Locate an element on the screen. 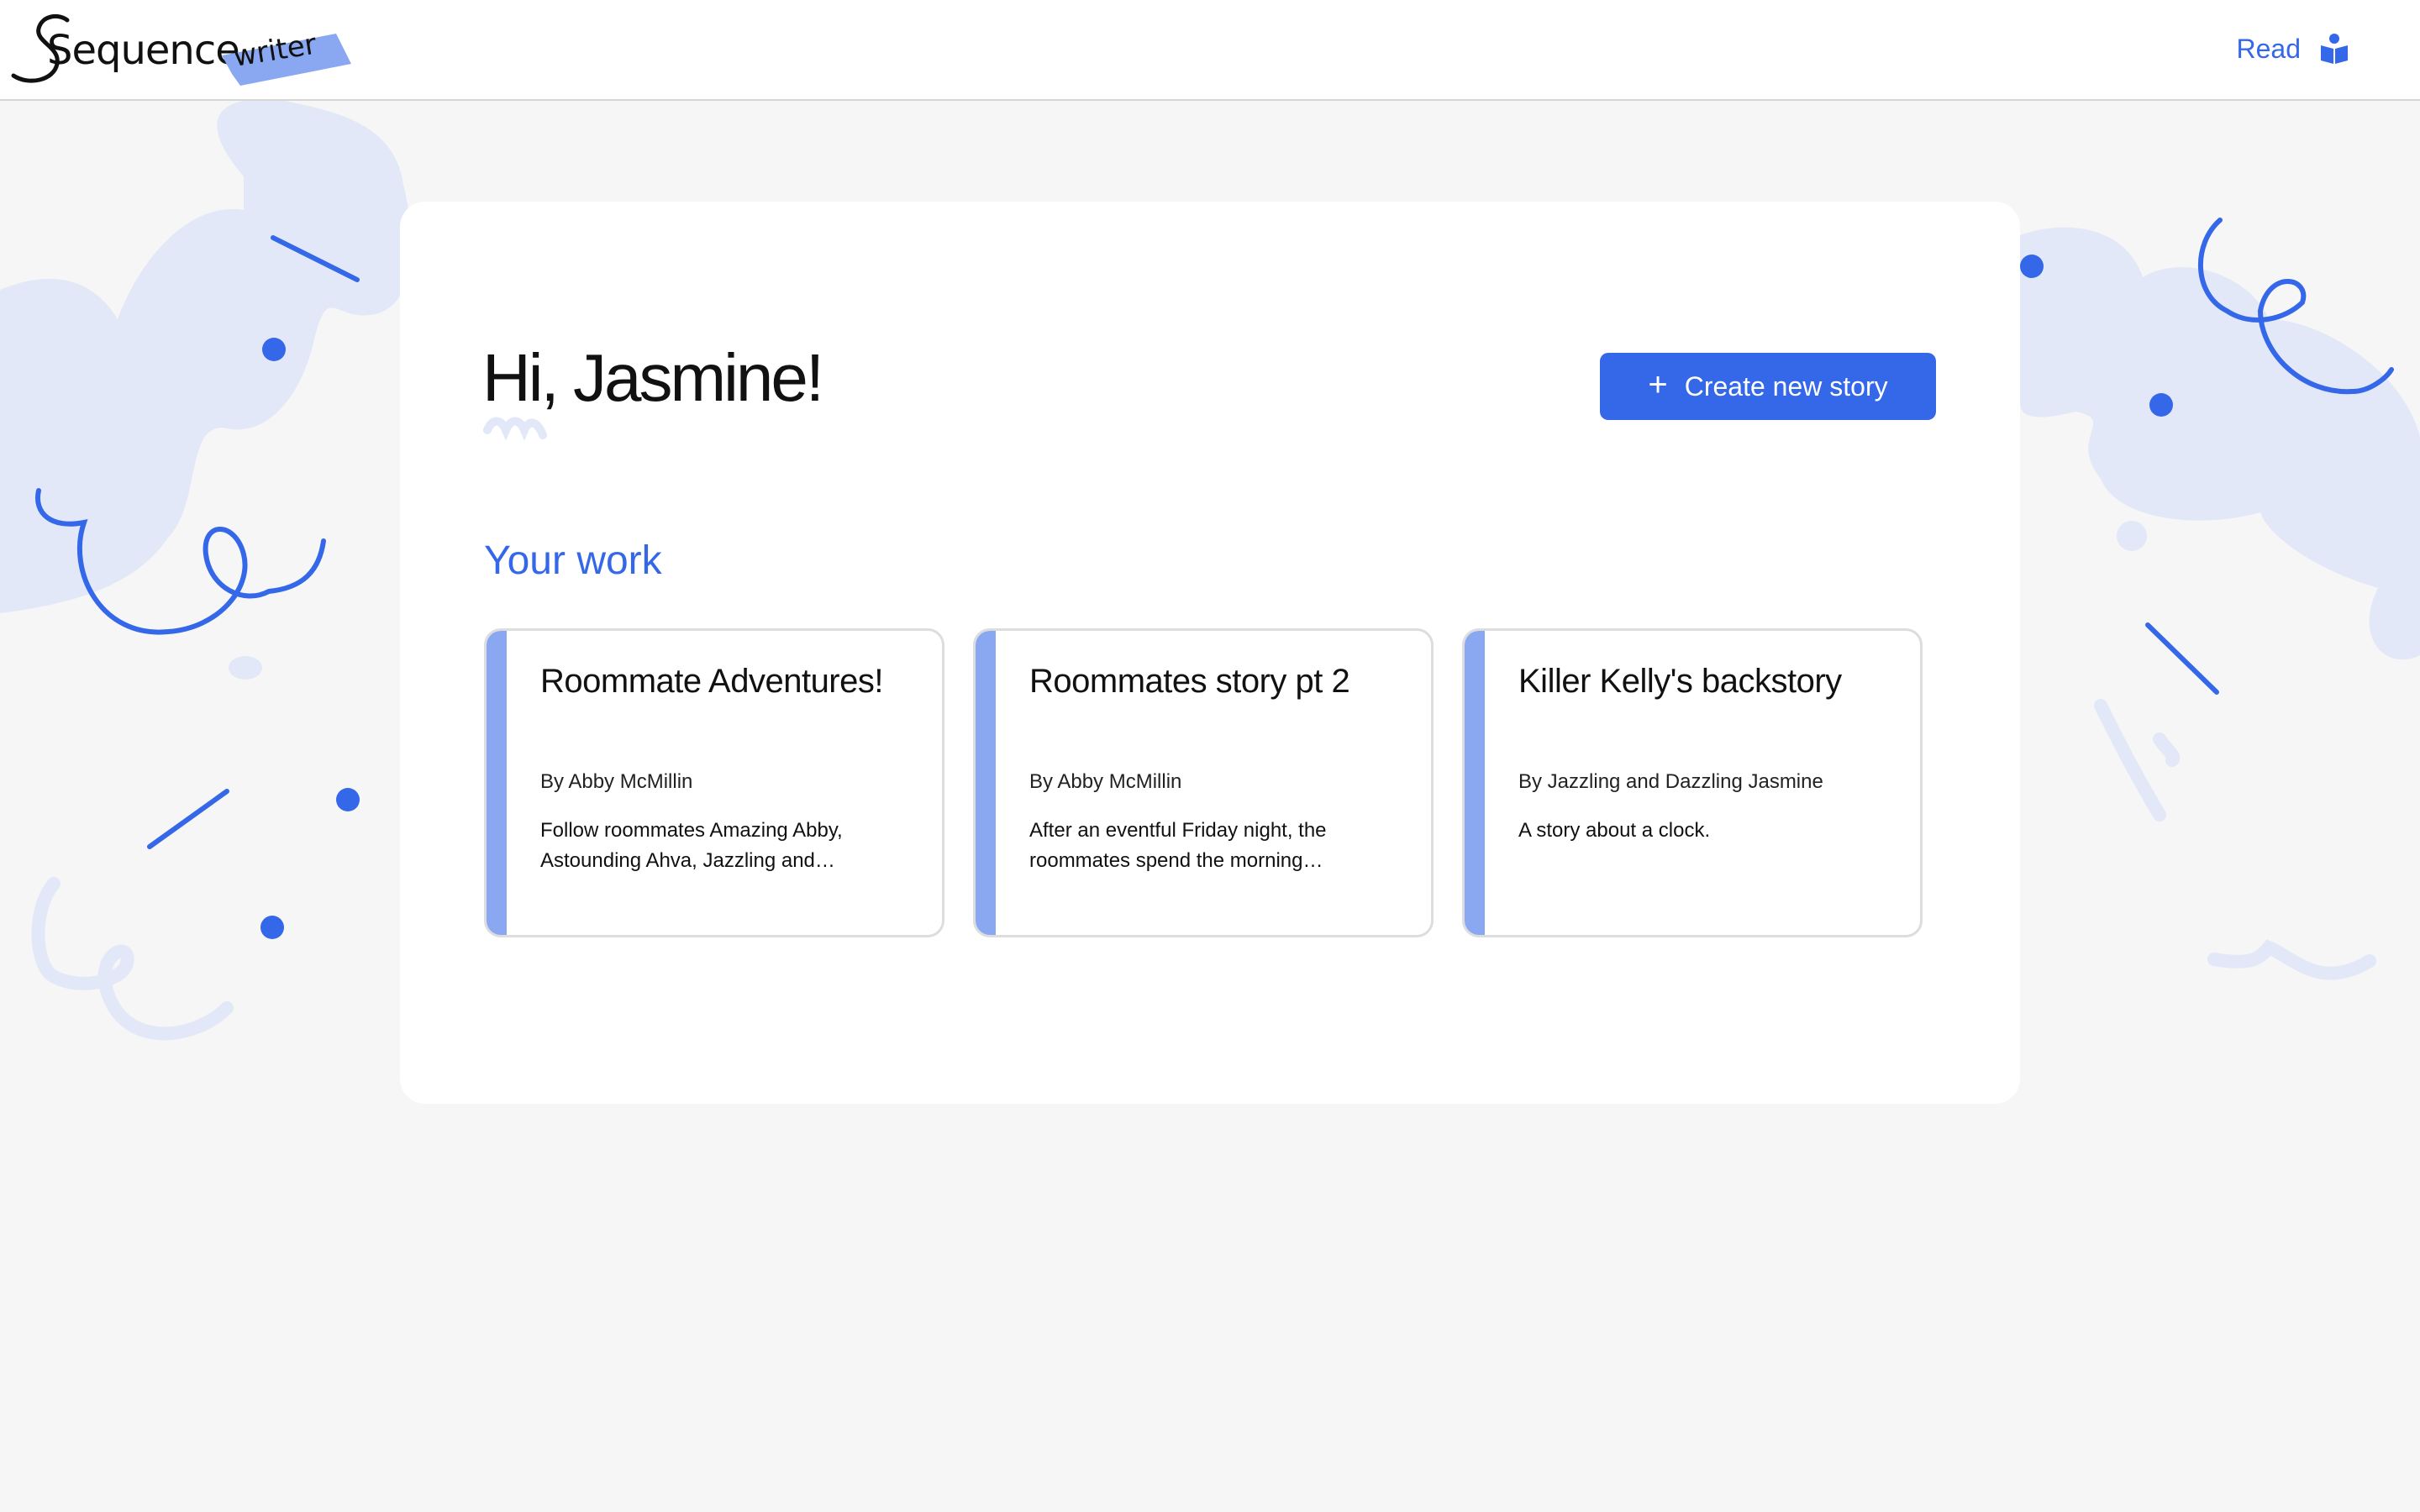 The image size is (2420, 1512). greeting-underline-squiggle is located at coordinates (515, 429).